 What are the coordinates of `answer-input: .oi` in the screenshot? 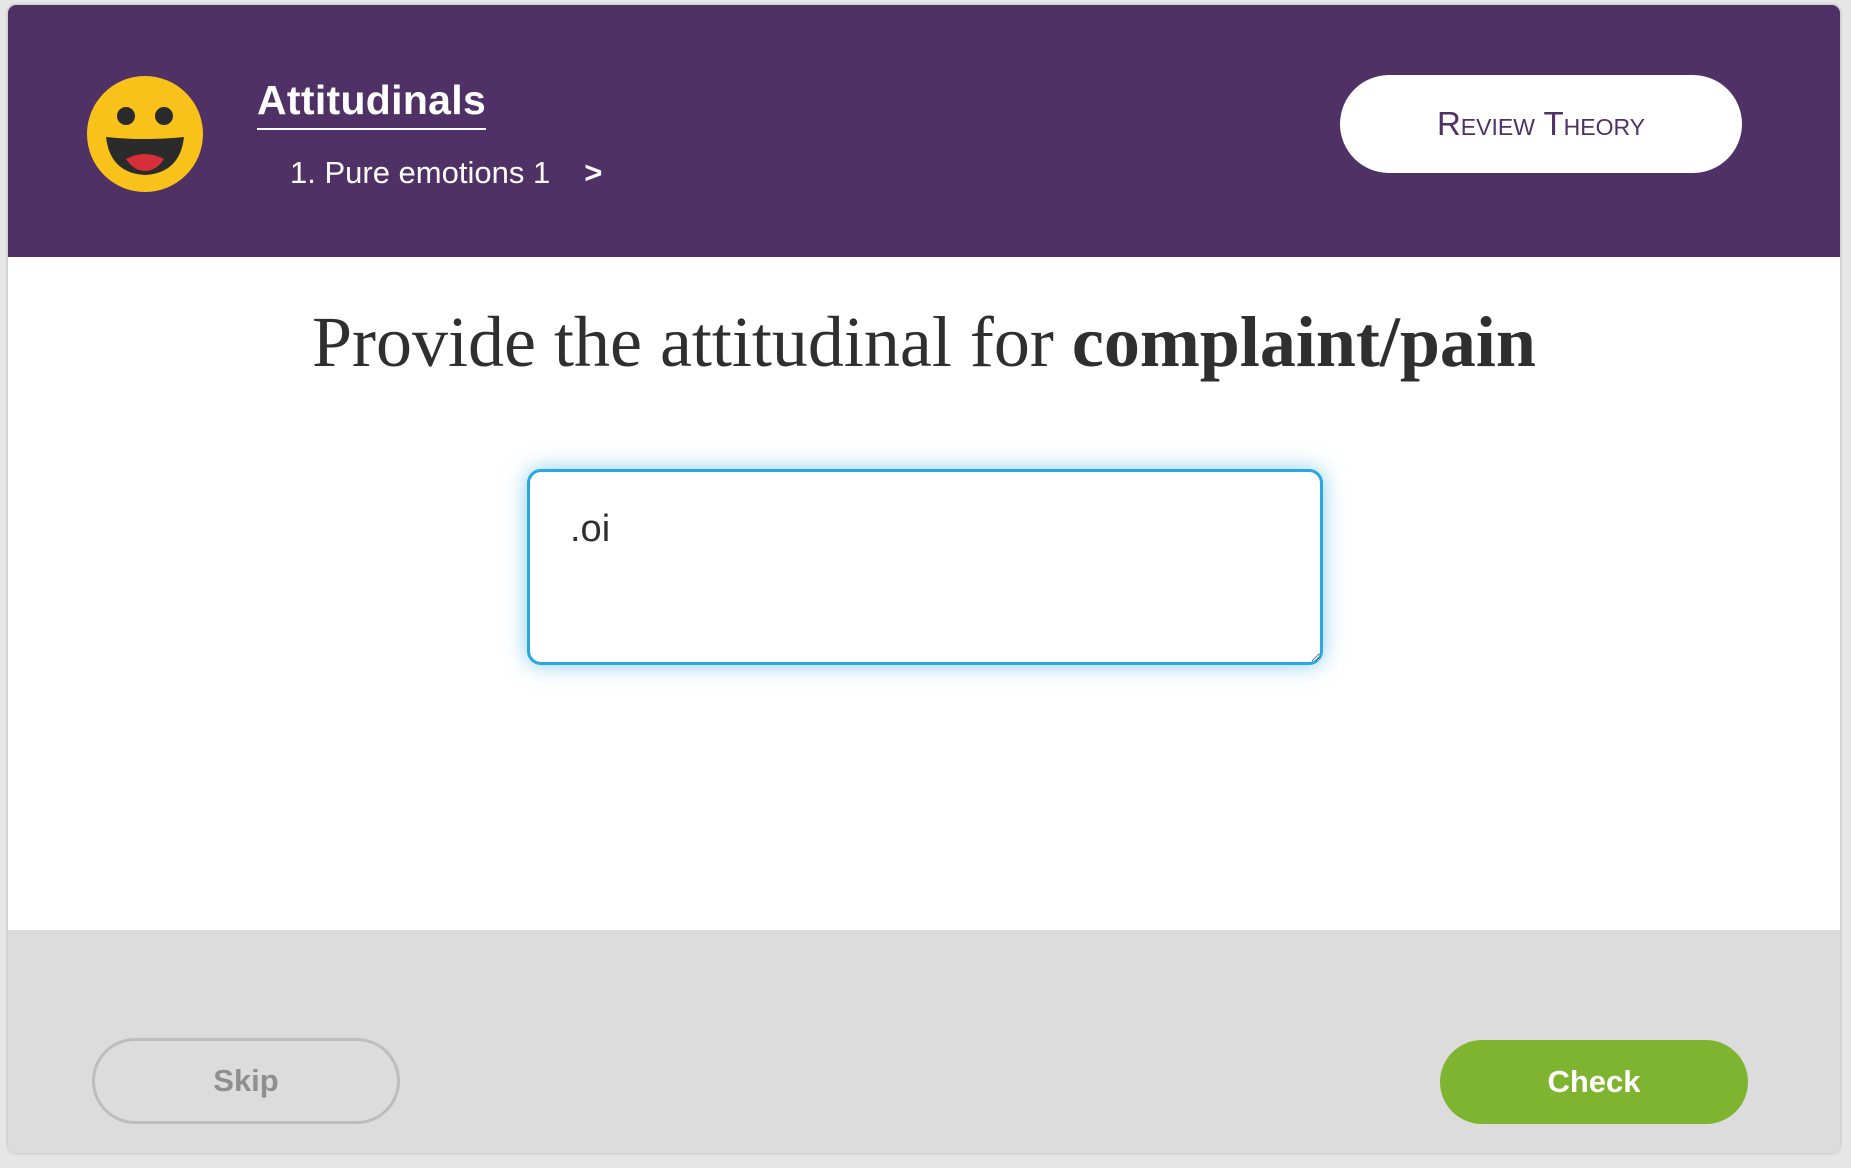 It's located at (925, 567).